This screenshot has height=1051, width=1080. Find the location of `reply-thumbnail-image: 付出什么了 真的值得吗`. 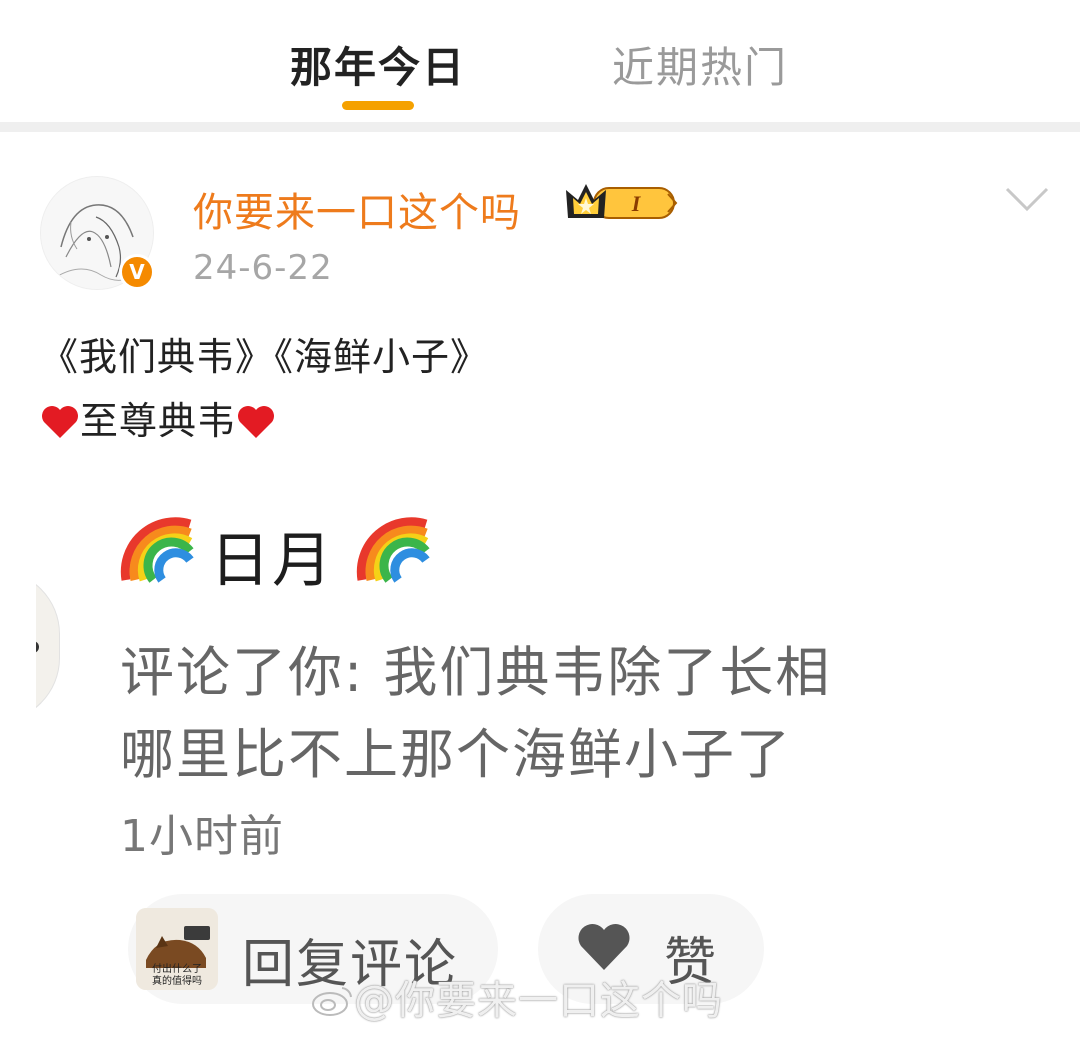

reply-thumbnail-image: 付出什么了 真的值得吗 is located at coordinates (177, 949).